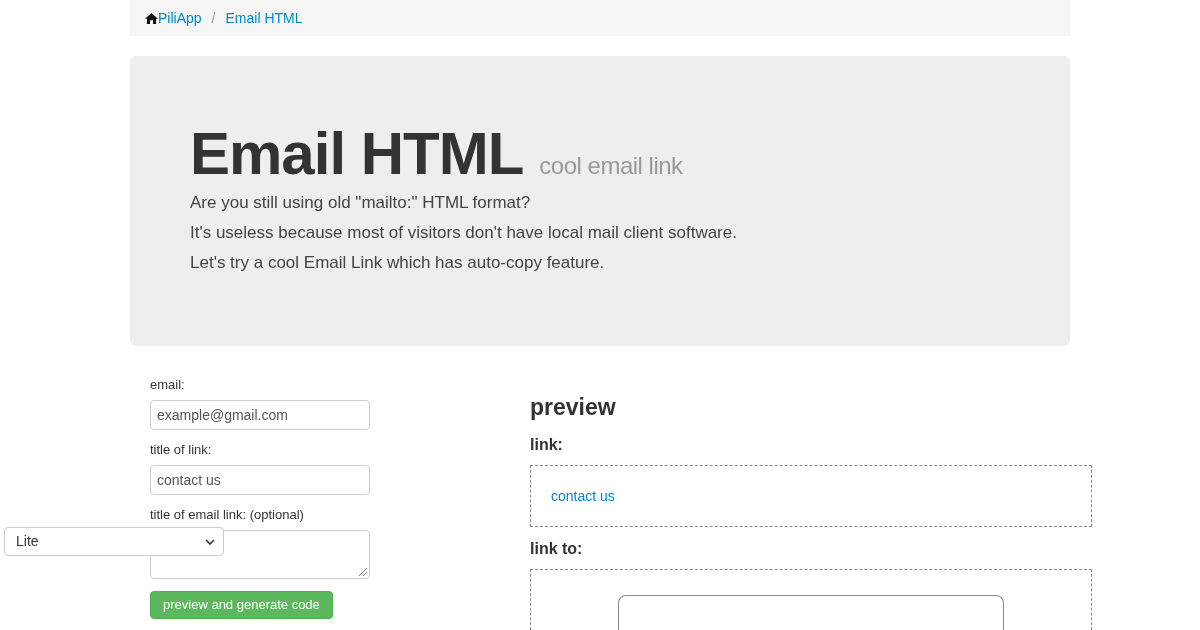 The image size is (1200, 630). Describe the element at coordinates (260, 415) in the screenshot. I see `text-input: example@gmail.com` at that location.